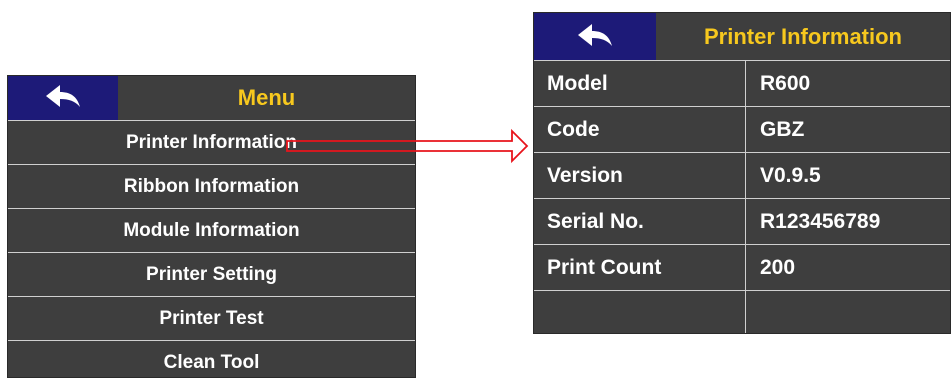  Describe the element at coordinates (211, 187) in the screenshot. I see `menu-item-ribbon-information: Ribbon Information` at that location.